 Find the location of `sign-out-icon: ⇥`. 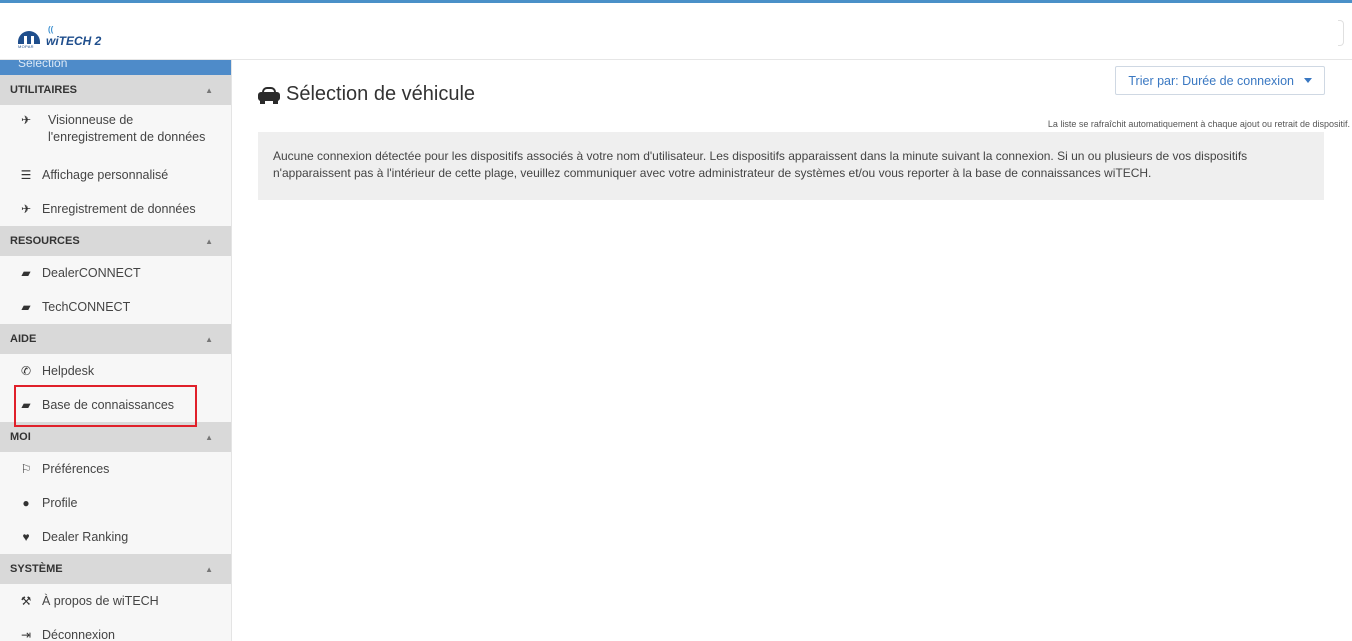

sign-out-icon: ⇥ is located at coordinates (26, 634).